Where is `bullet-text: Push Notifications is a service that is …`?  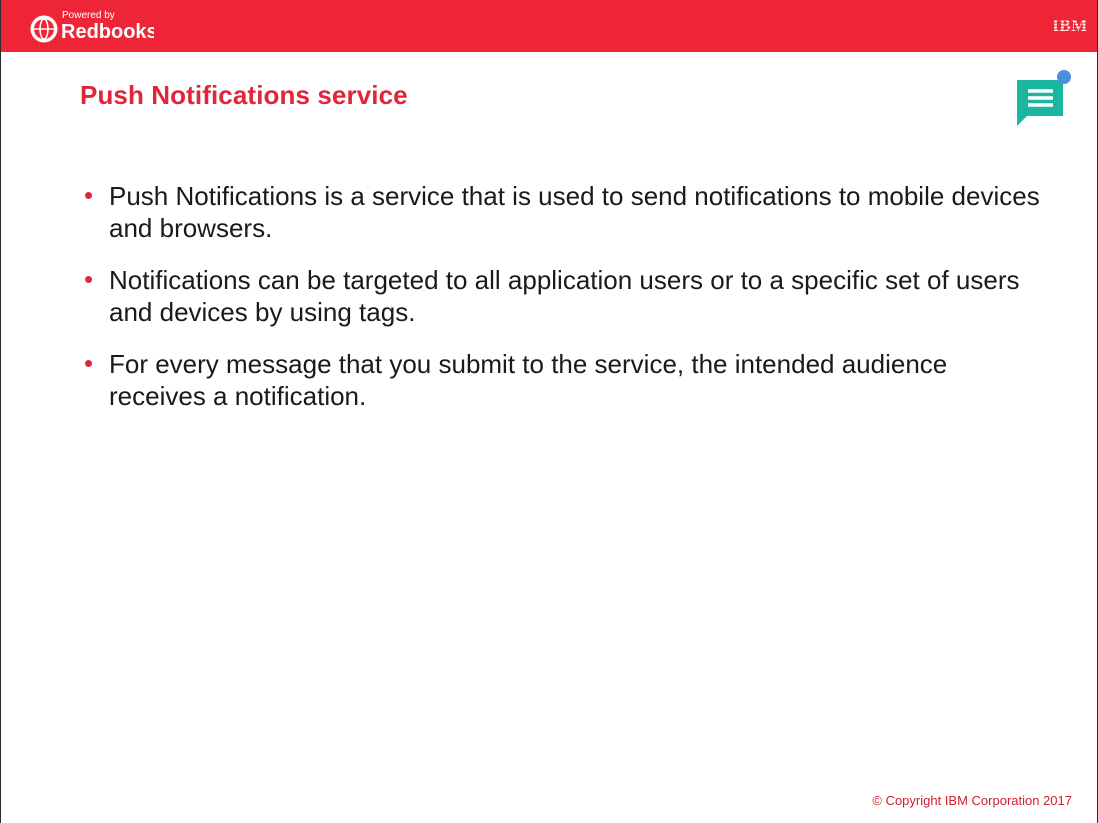
bullet-text: Push Notifications is a service that is … is located at coordinates (574, 212).